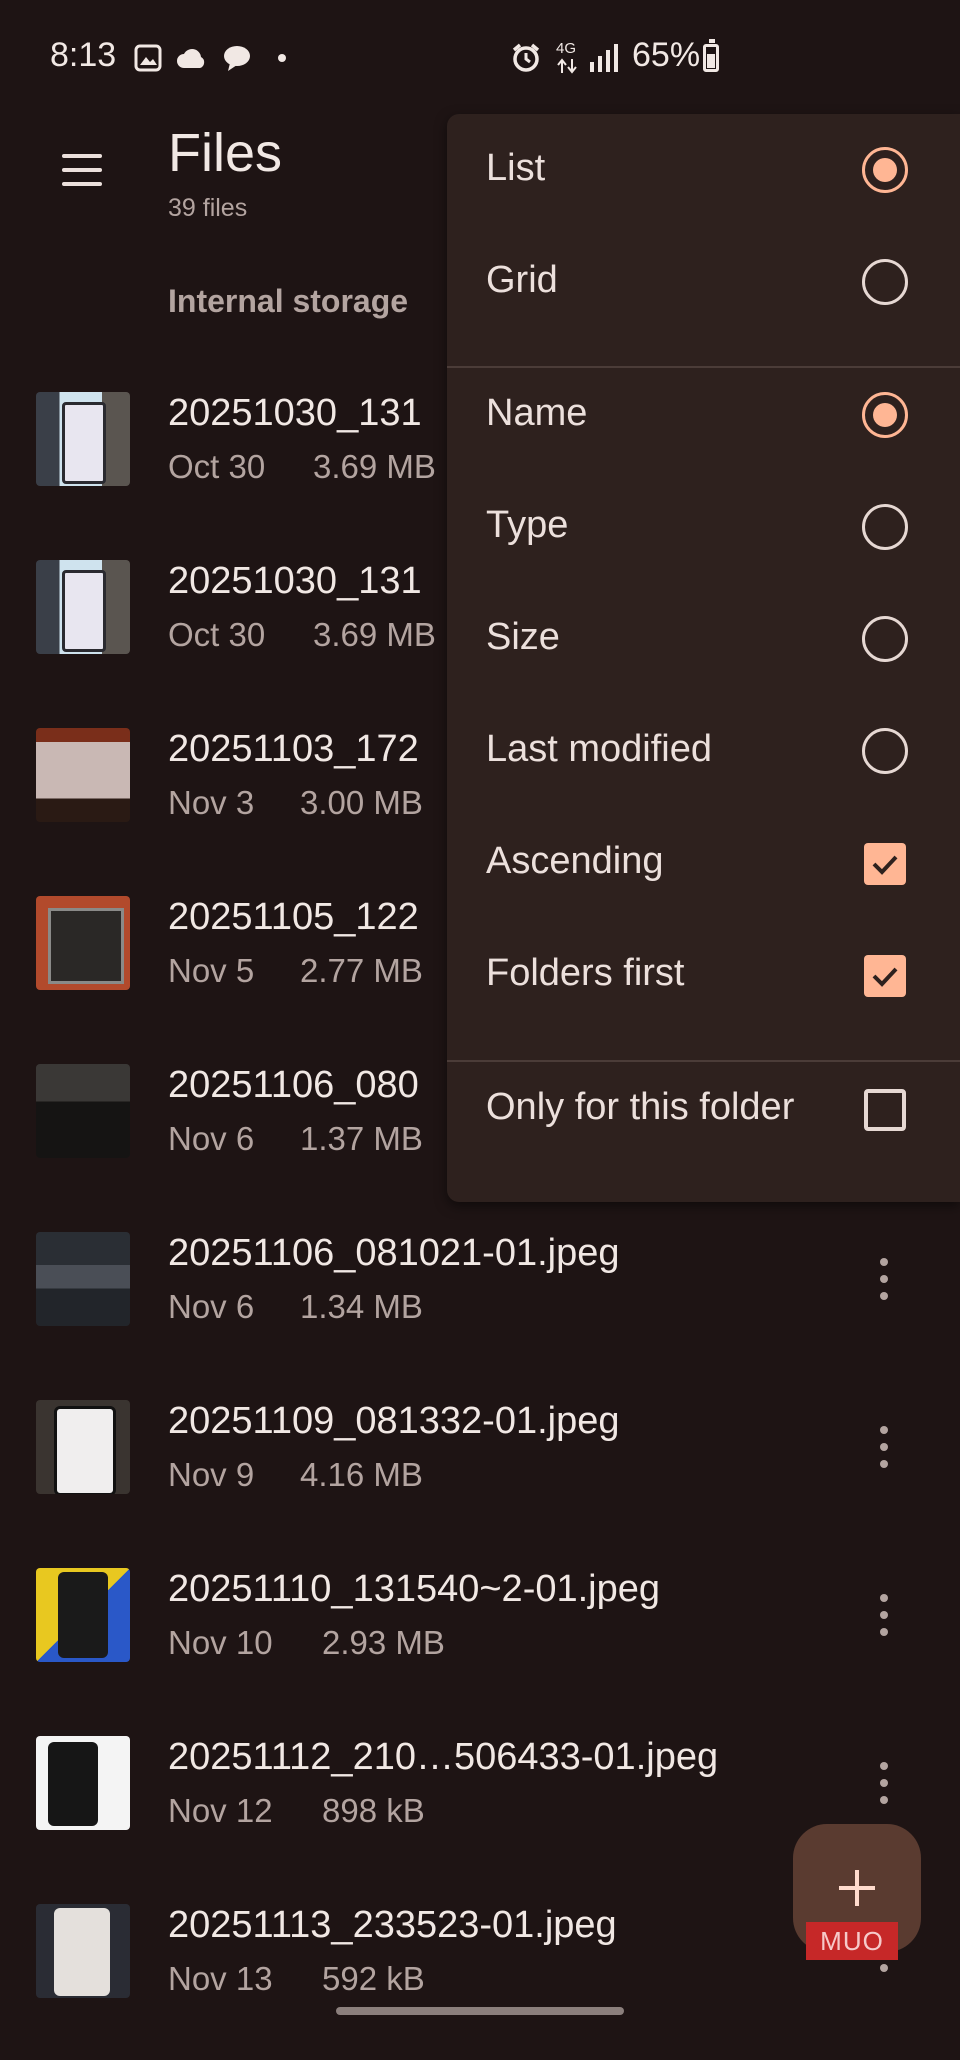  Describe the element at coordinates (666, 55) in the screenshot. I see `battery-percent: 65%` at that location.